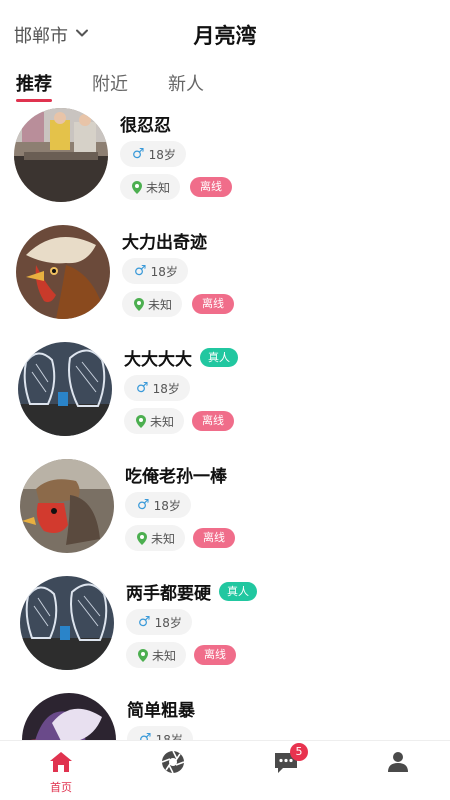  What do you see at coordinates (130, 89) in the screenshot?
I see `tab-bar: 推荐 附近 新人` at bounding box center [130, 89].